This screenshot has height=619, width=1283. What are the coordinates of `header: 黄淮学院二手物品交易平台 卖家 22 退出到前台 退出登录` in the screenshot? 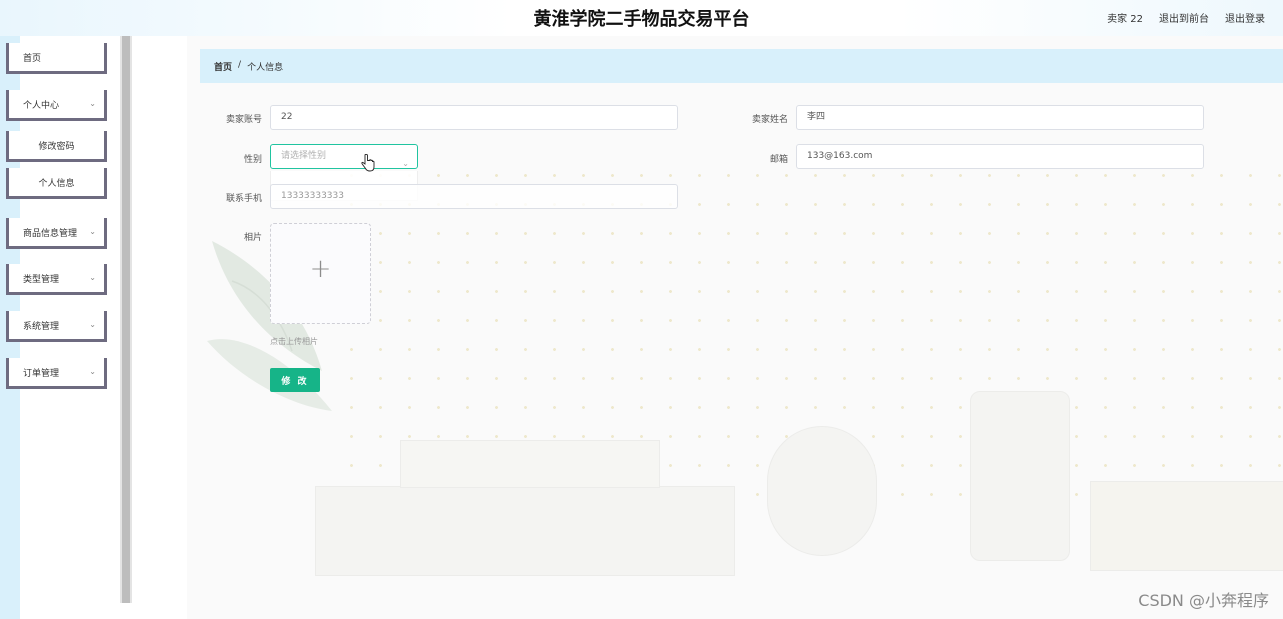 It's located at (641, 18).